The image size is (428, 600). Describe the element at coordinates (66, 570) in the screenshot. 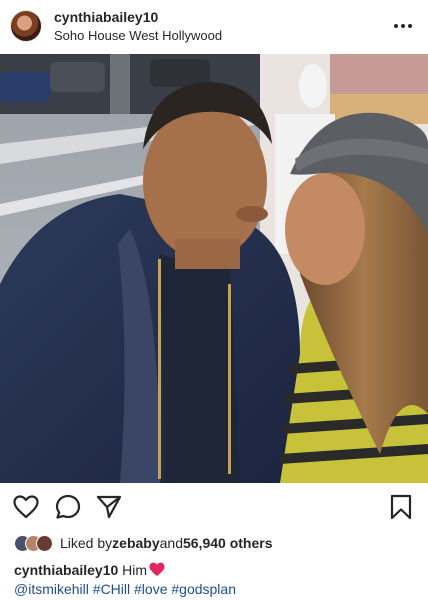

I see `caption-author-link: cynthiabailey10` at that location.